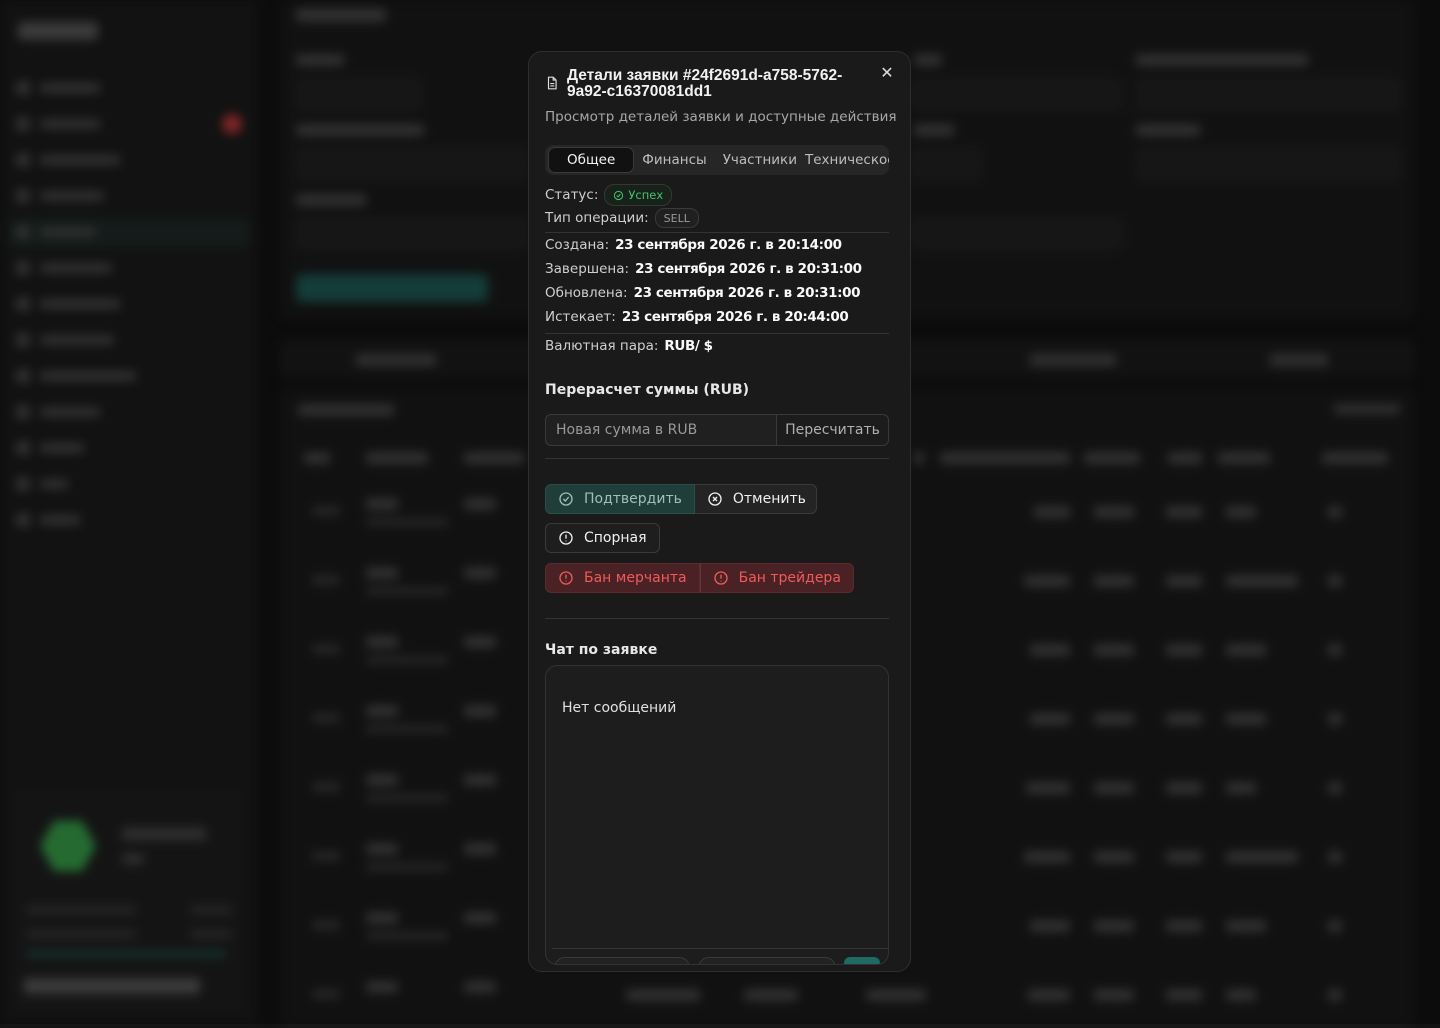  Describe the element at coordinates (789, 578) in the screenshot. I see `ban-trader-label: Бан трейдера` at that location.